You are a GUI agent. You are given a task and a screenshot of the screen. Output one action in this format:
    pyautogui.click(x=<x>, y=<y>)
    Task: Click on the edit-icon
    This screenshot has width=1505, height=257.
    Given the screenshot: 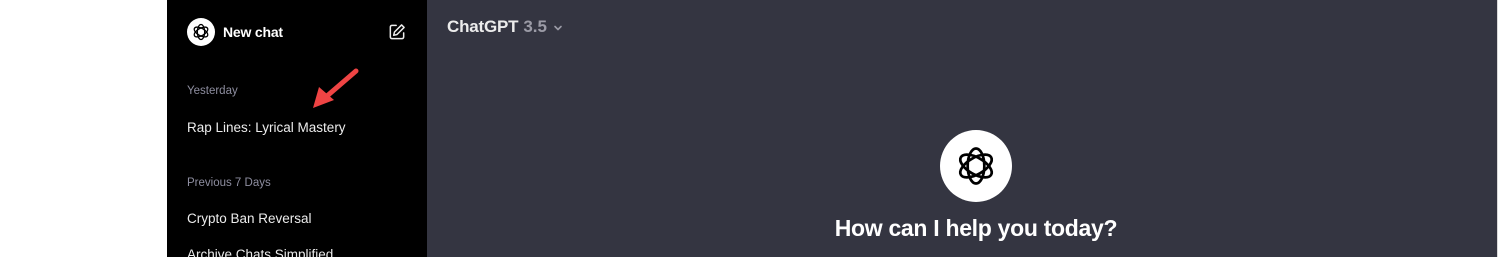 What is the action you would take?
    pyautogui.click(x=397, y=32)
    